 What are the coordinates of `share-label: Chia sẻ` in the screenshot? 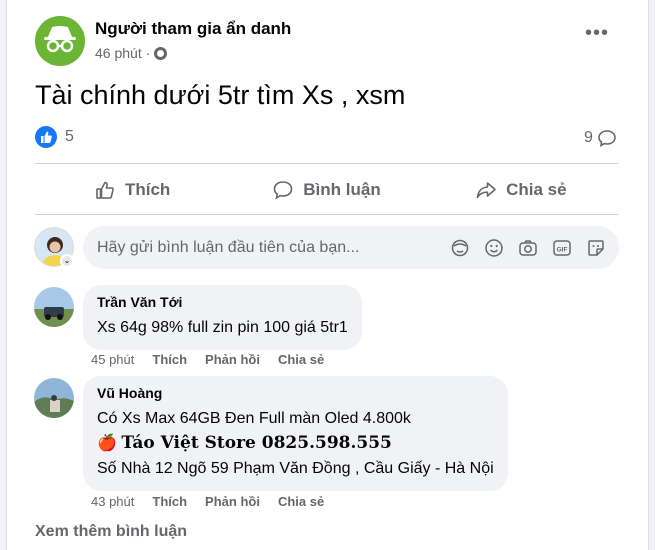 It's located at (536, 189).